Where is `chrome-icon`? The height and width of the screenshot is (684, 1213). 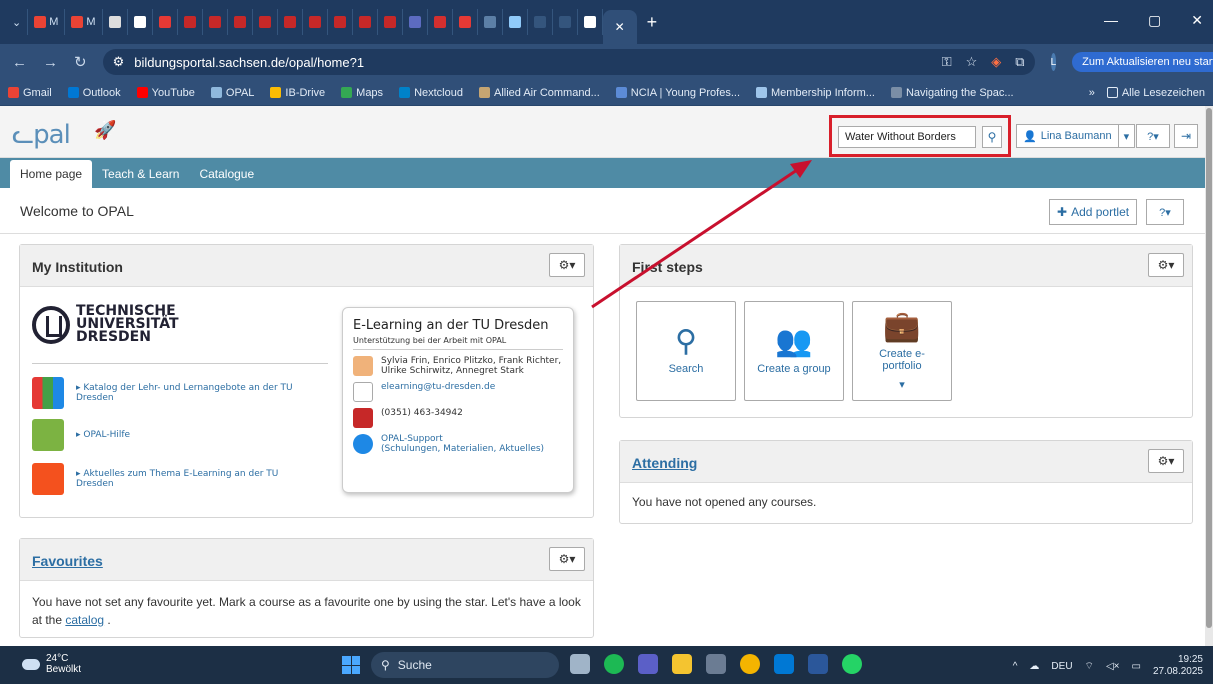
chrome-icon is located at coordinates (750, 664).